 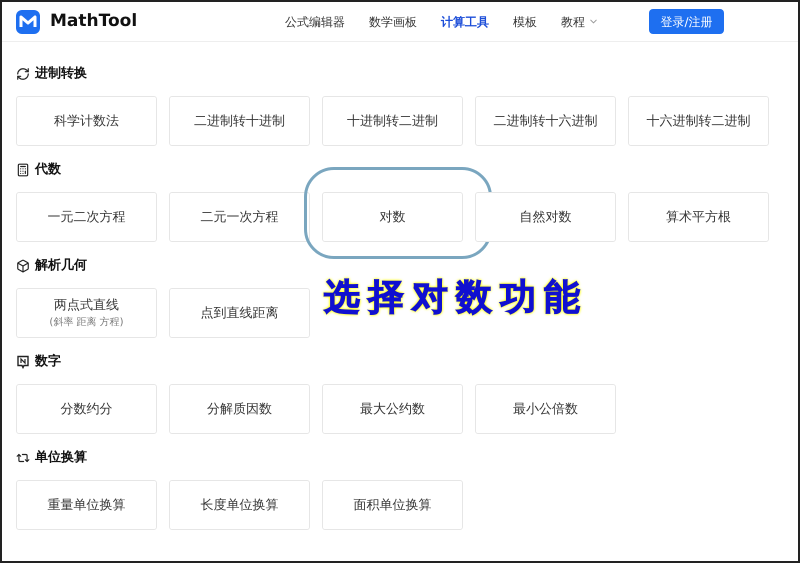 What do you see at coordinates (86, 409) in the screenshot?
I see `tool-card: 分数约分` at bounding box center [86, 409].